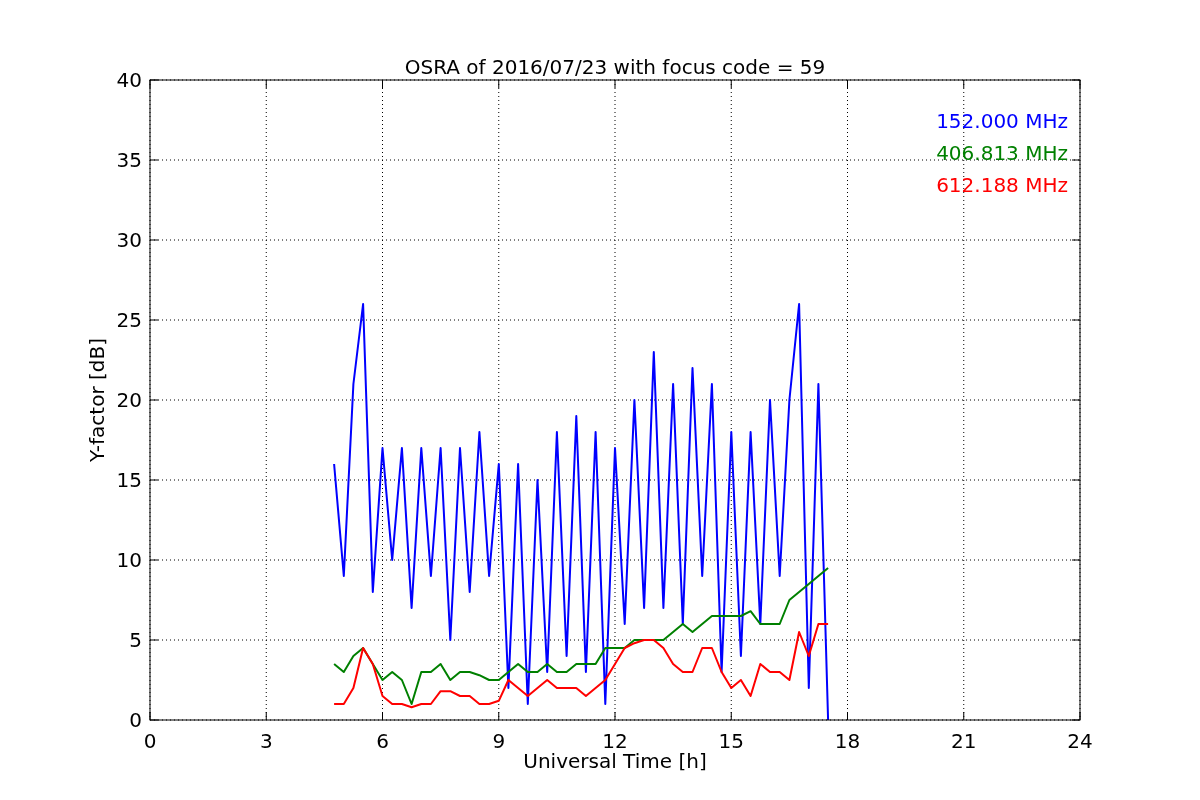  Describe the element at coordinates (731, 741) in the screenshot. I see `x-tick-label: 15` at that location.